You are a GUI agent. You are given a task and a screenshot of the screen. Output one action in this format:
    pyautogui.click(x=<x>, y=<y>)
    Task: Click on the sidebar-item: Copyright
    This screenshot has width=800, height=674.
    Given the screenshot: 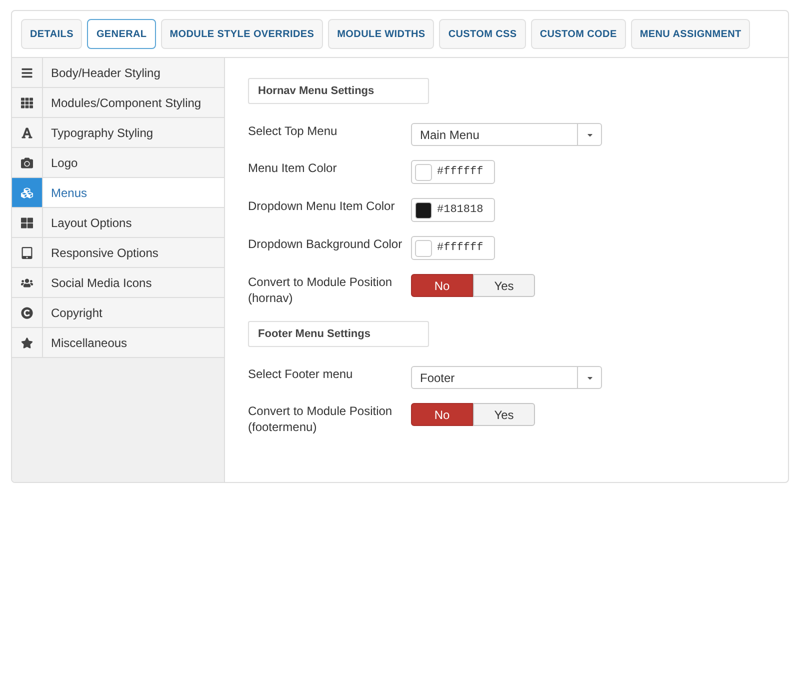 What is the action you would take?
    pyautogui.click(x=118, y=313)
    